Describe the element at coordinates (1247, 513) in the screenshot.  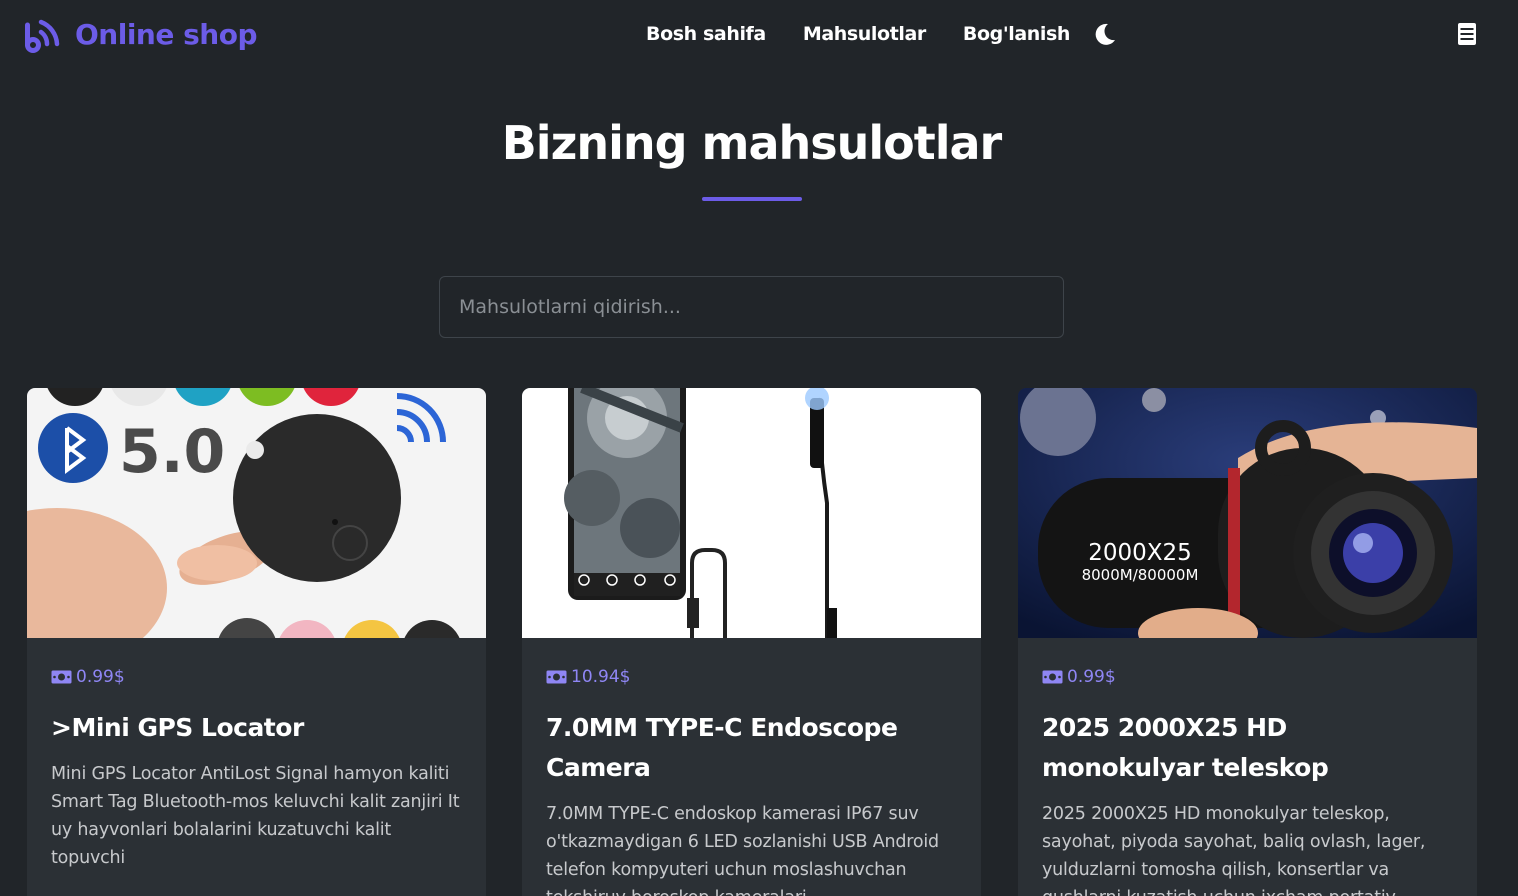
I see `product-image: 2000X25 8000M/80000M` at that location.